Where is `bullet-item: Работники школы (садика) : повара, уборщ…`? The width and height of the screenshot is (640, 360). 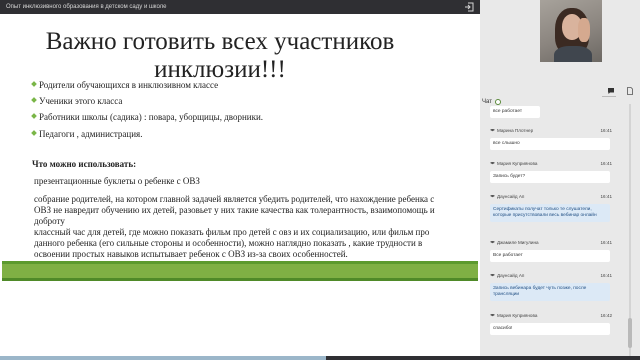 bullet-item: Работники школы (садика) : повара, уборщ… is located at coordinates (251, 117).